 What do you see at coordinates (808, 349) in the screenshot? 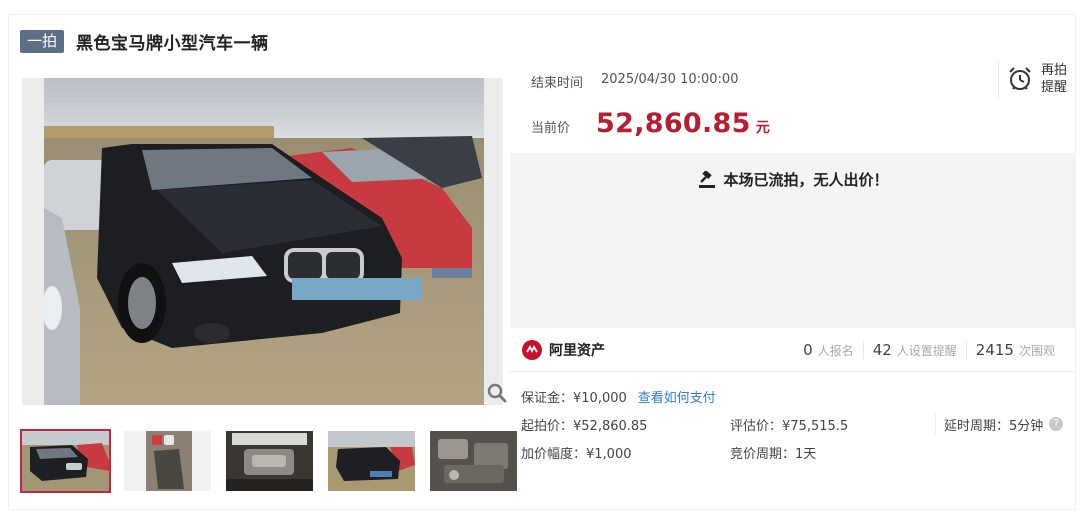
I see `signup-count: 0` at bounding box center [808, 349].